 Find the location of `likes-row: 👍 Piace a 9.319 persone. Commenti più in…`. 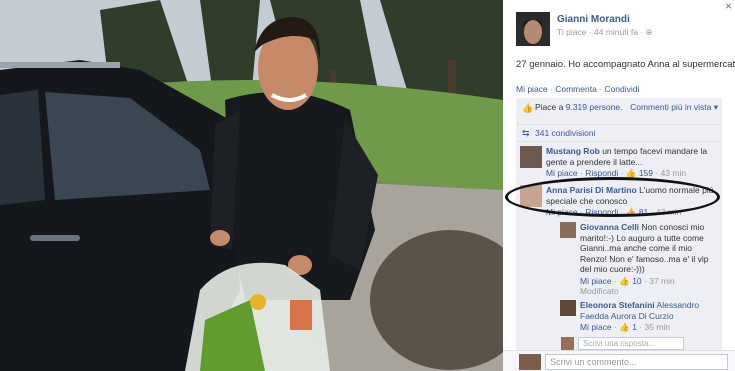

likes-row: 👍 Piace a 9.319 persone. Commenti più in… is located at coordinates (619, 111).